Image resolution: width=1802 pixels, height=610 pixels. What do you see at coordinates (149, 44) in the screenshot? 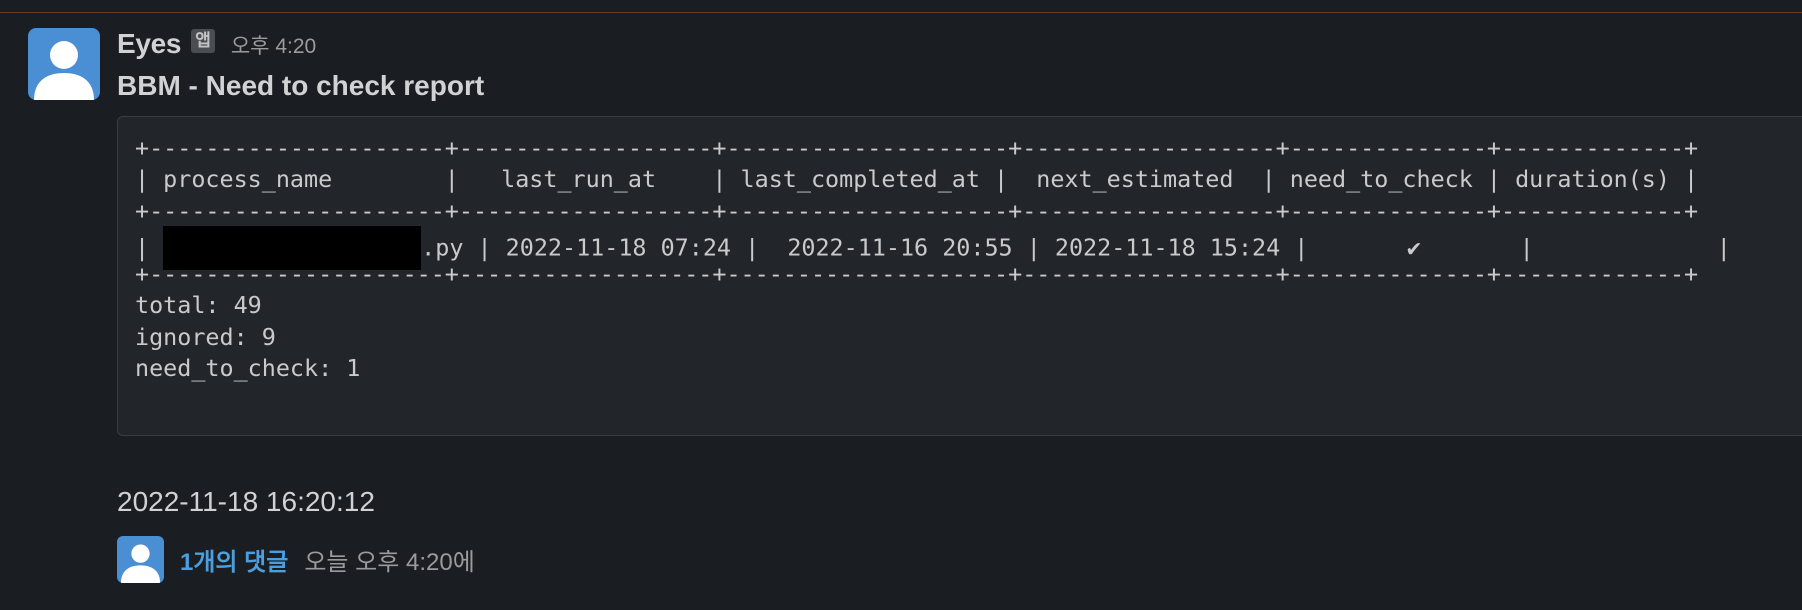
I see `sender-name: Eyes` at bounding box center [149, 44].